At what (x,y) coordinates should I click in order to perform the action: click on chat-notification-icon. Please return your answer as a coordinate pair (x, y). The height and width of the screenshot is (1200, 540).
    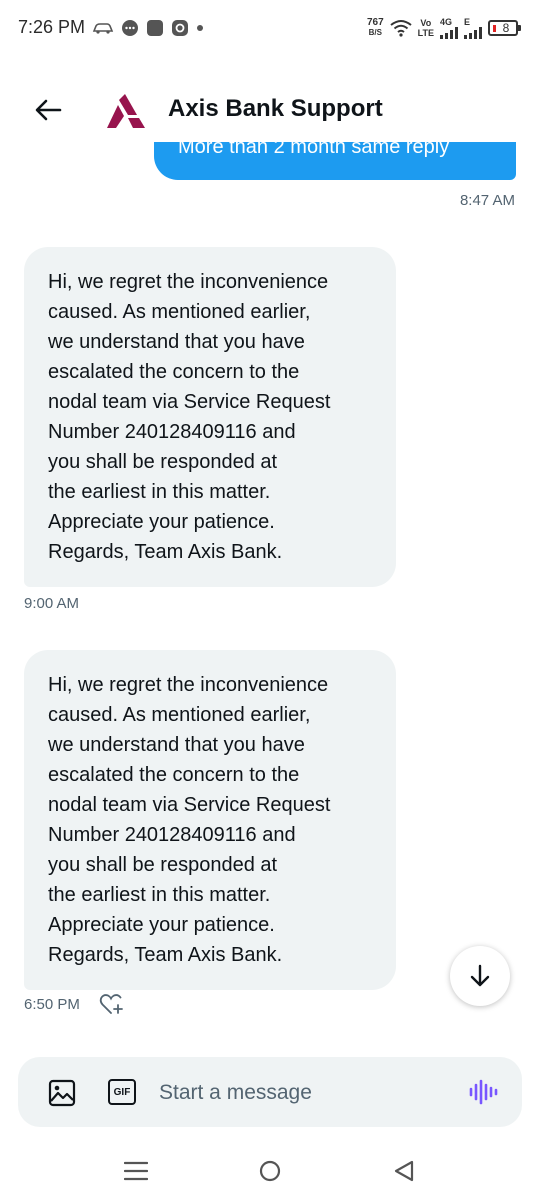
    Looking at the image, I should click on (130, 28).